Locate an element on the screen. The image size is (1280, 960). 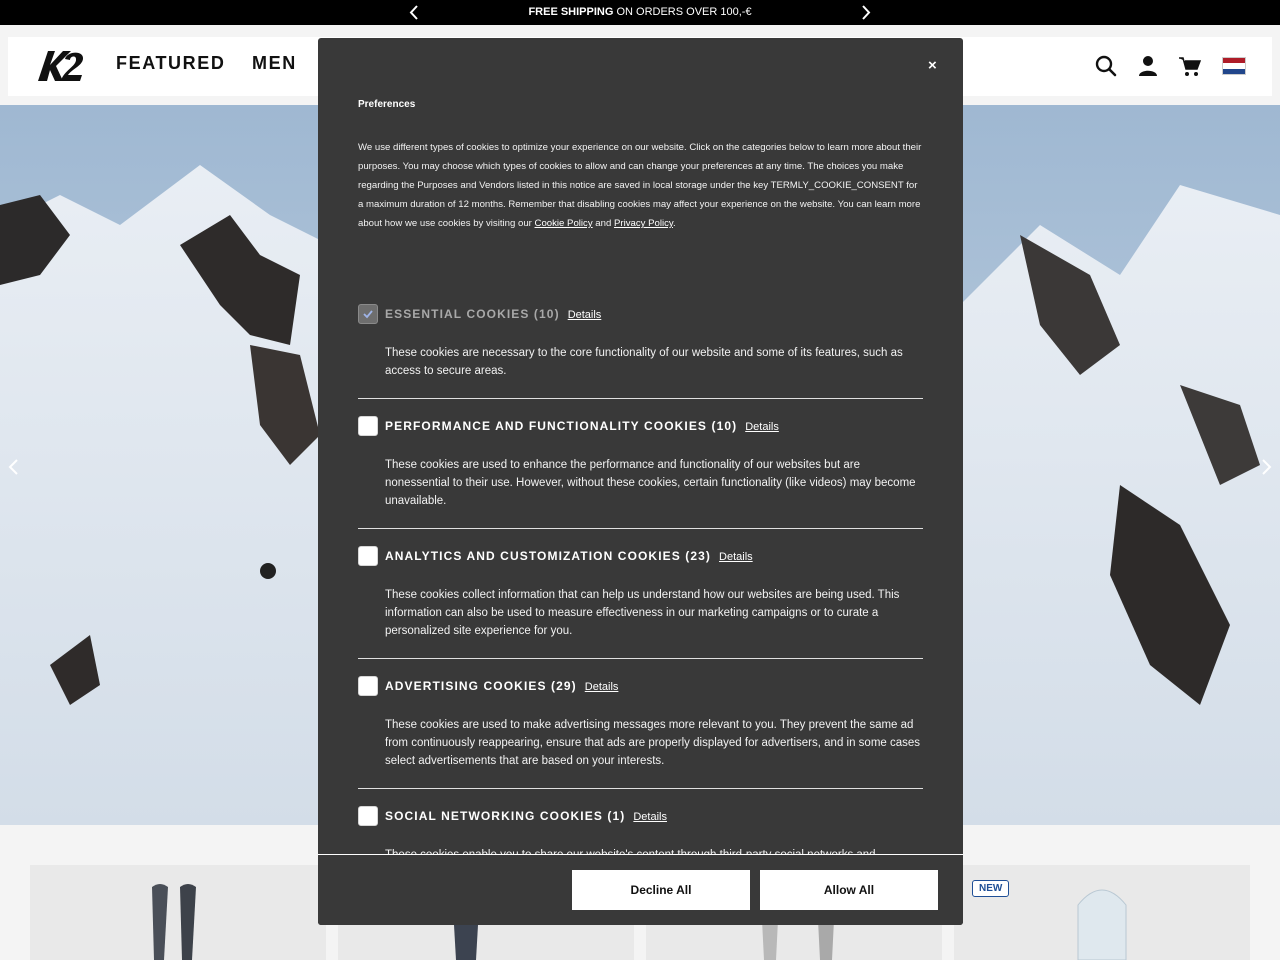
social-checkbox is located at coordinates (368, 816).